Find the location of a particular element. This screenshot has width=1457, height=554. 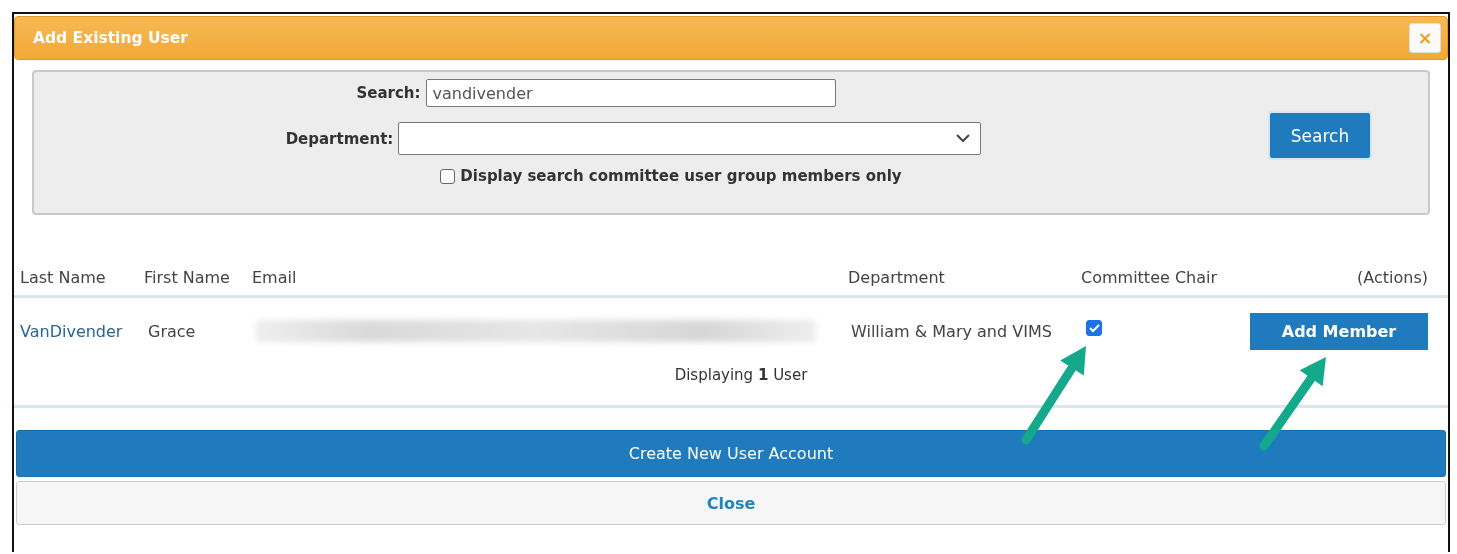

column-header: Department is located at coordinates (897, 277).